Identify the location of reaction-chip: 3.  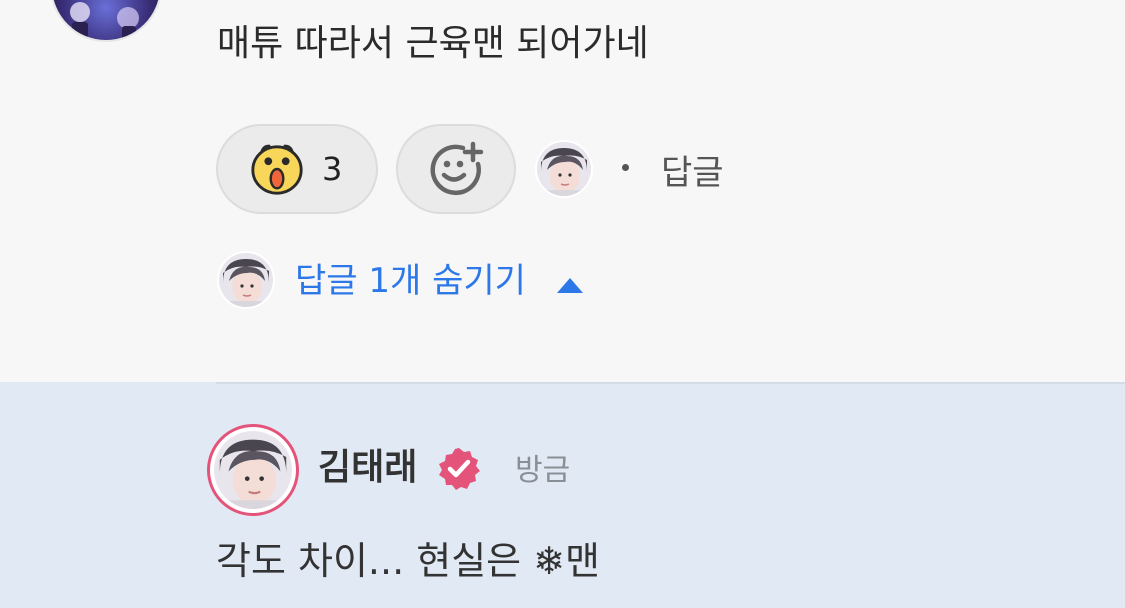
(297, 169).